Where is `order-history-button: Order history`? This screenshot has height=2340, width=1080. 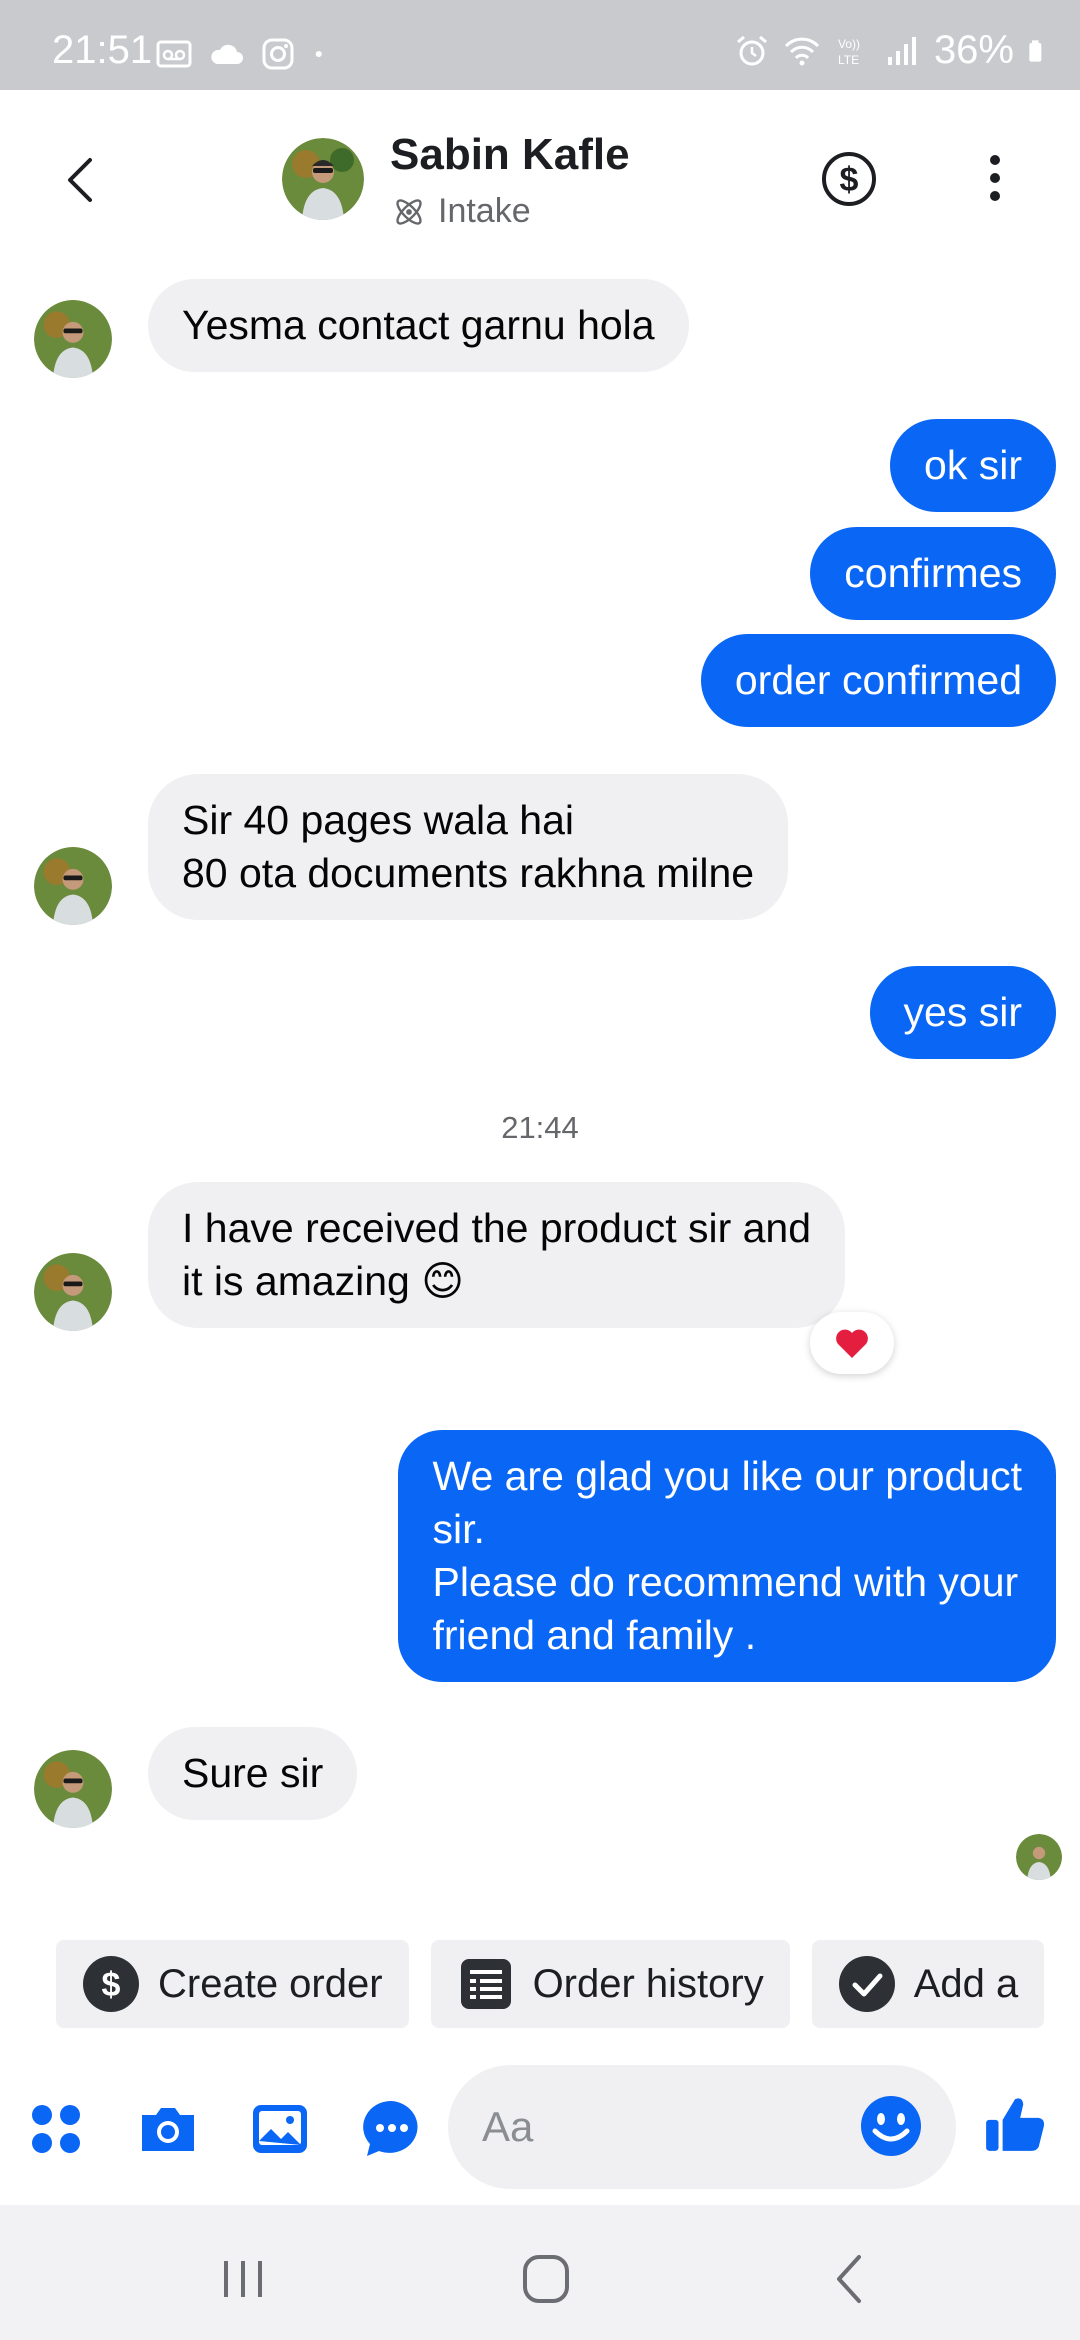 order-history-button: Order history is located at coordinates (610, 1984).